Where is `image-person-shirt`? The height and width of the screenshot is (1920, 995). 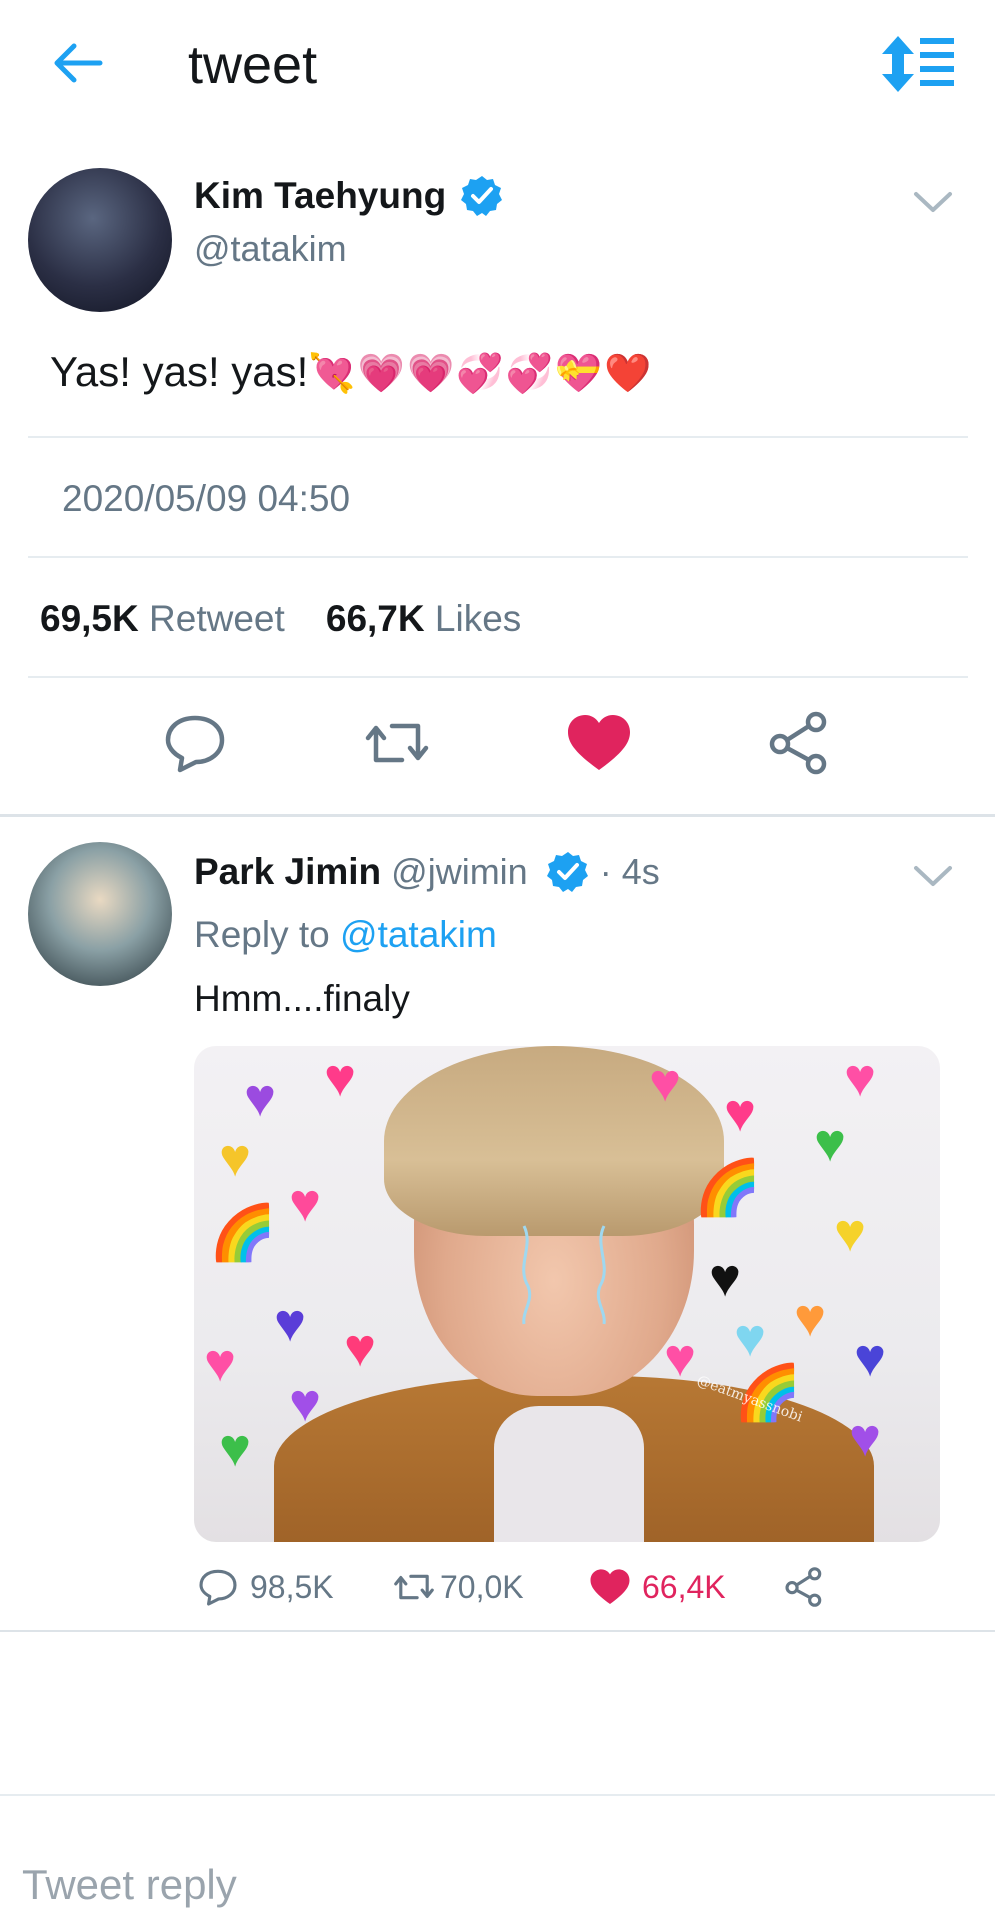
image-person-shirt is located at coordinates (569, 1474).